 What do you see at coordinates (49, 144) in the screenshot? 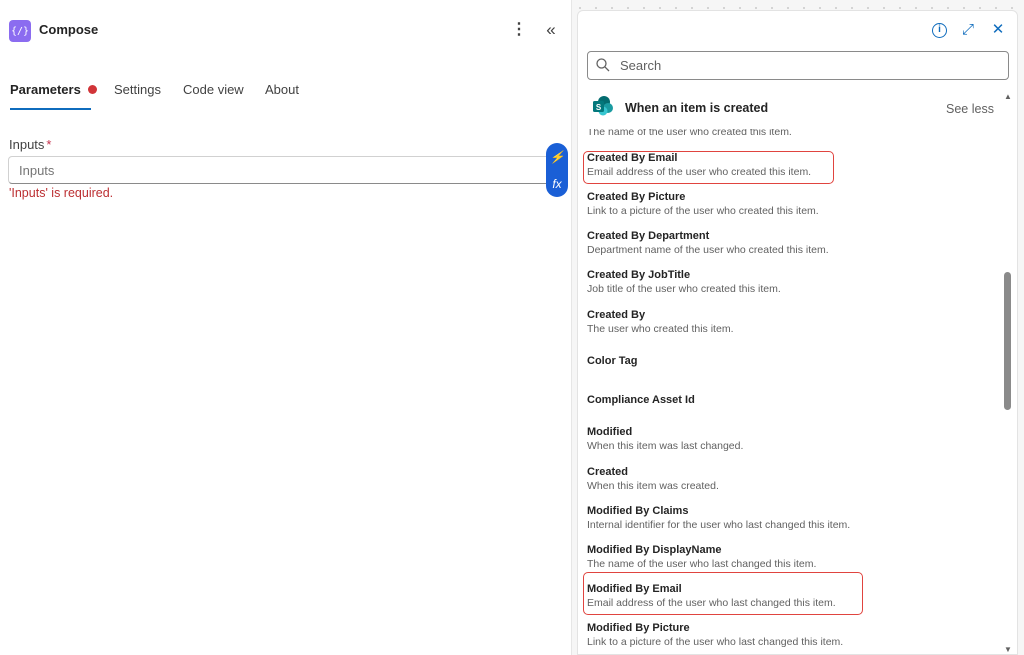
I see `required-marker: *` at bounding box center [49, 144].